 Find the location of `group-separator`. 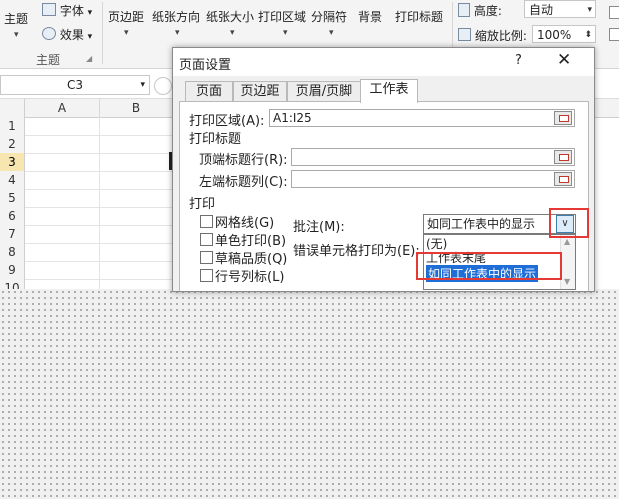

group-separator is located at coordinates (102, 33).